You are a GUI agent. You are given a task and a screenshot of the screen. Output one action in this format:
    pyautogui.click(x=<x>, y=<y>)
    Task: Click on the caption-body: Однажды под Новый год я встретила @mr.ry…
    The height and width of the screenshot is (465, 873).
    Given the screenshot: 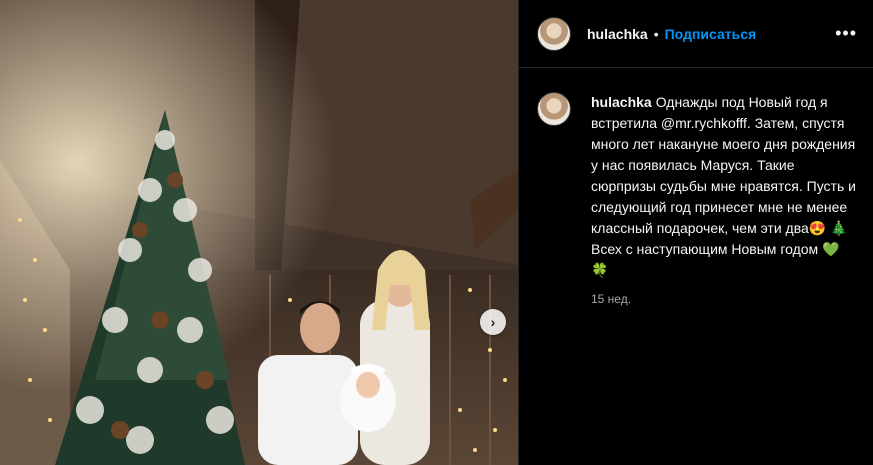 What is the action you would take?
    pyautogui.click(x=723, y=186)
    